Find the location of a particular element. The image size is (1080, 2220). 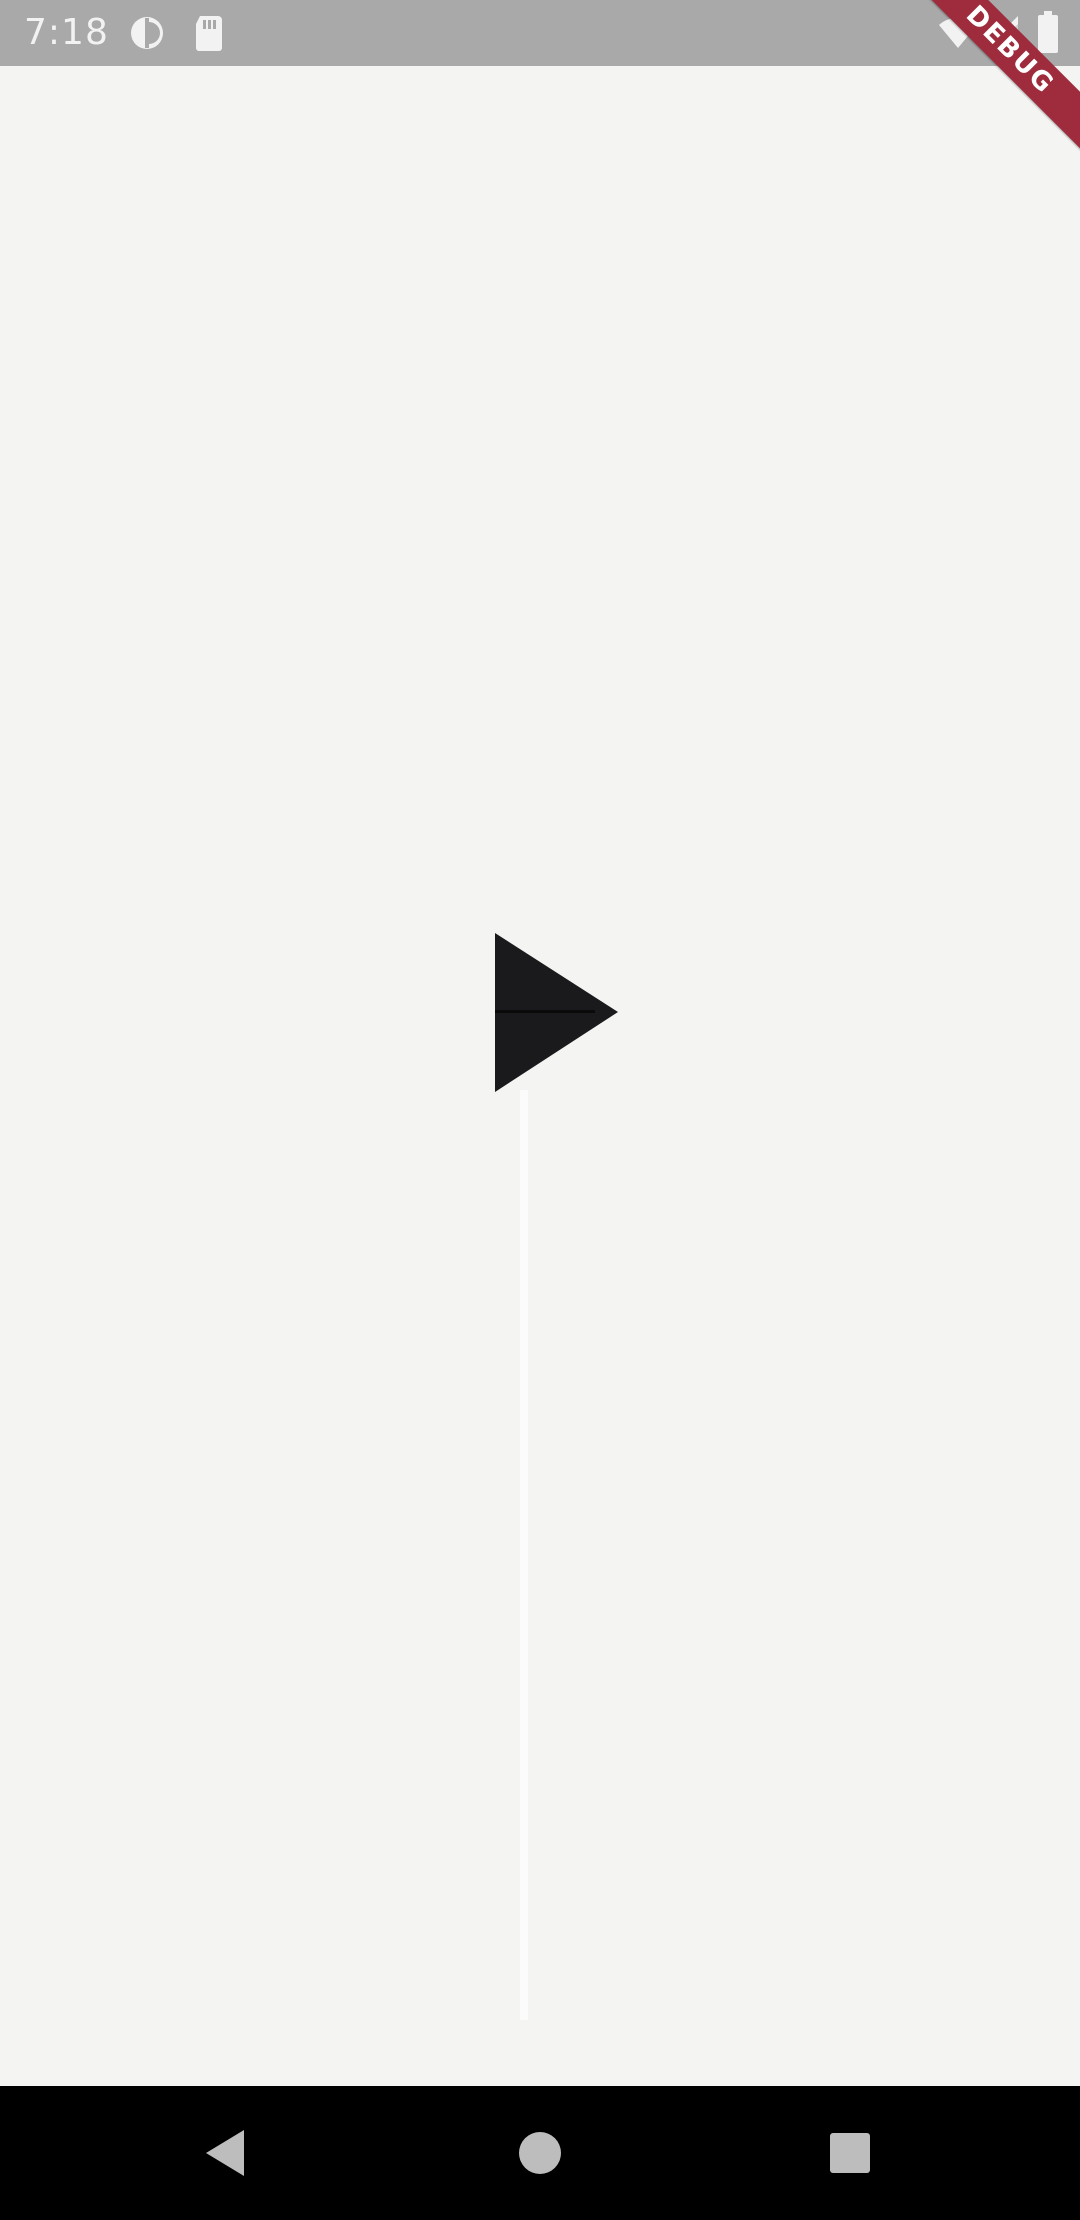

home-icon is located at coordinates (540, 2153).